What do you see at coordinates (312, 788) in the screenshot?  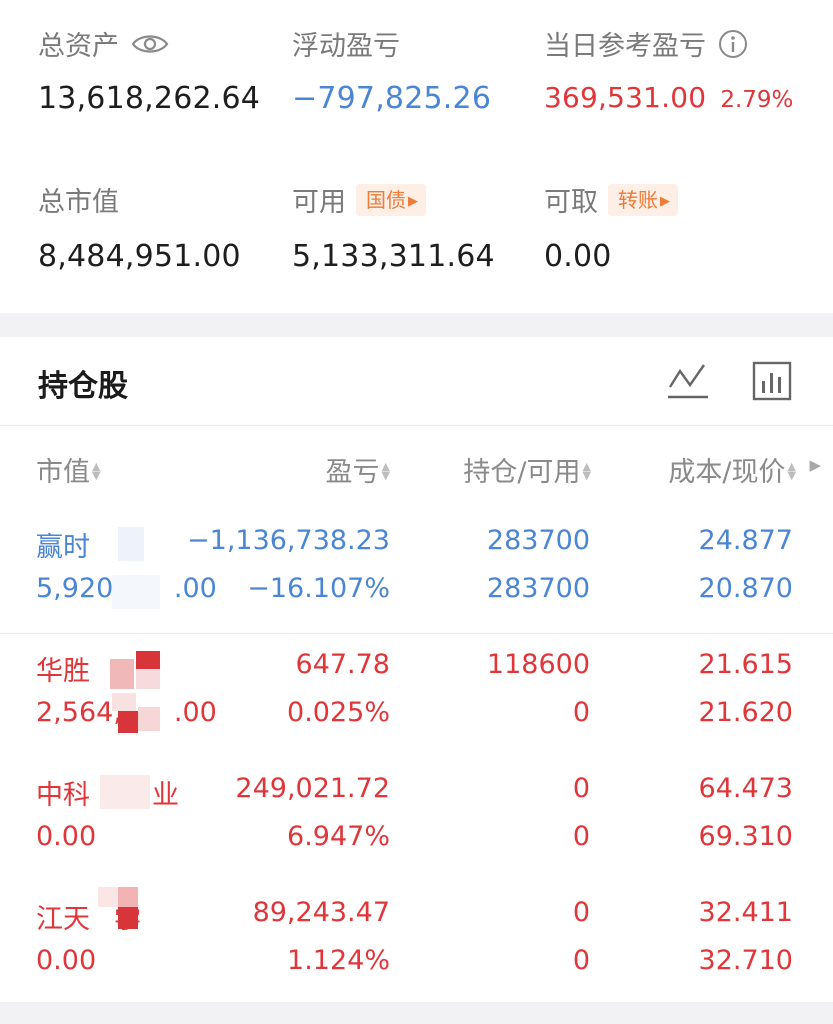 I see `pl-value: 249,021.72` at bounding box center [312, 788].